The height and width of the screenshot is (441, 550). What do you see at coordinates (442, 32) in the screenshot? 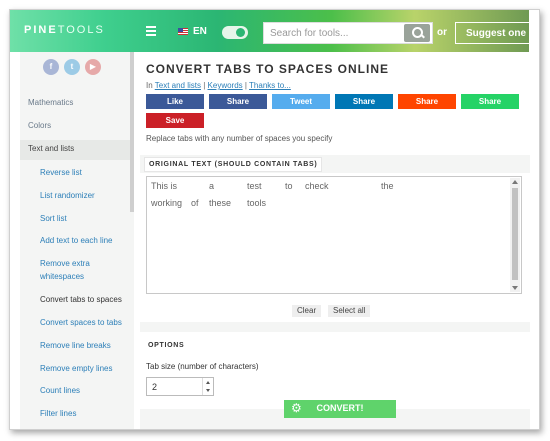
I see `or-text: or` at bounding box center [442, 32].